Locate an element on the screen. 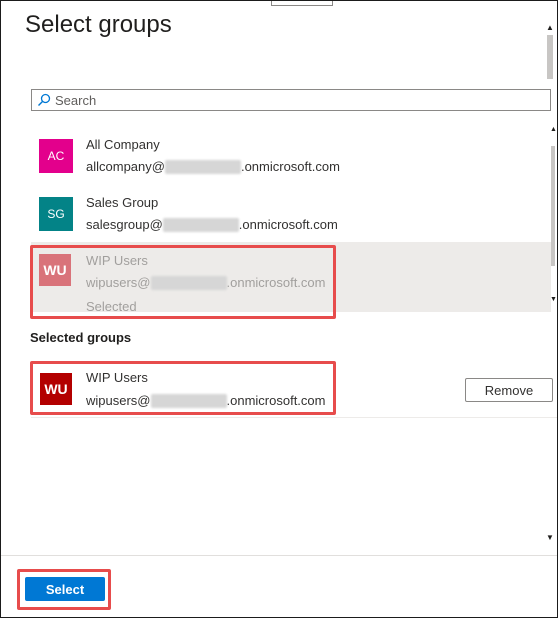 The image size is (558, 618). email-prefix: allcompany@ is located at coordinates (125, 166).